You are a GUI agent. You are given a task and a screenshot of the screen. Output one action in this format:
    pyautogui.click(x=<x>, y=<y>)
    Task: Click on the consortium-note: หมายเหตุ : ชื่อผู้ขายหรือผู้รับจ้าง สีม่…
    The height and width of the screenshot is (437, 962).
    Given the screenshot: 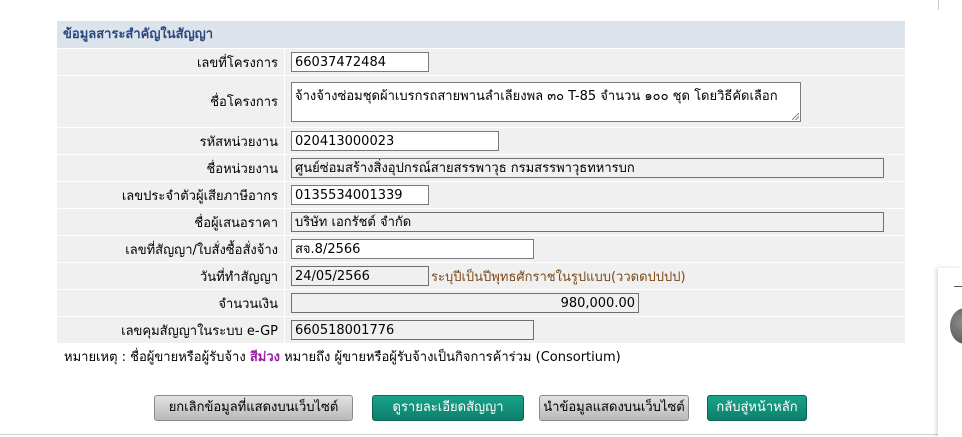 What is the action you would take?
    pyautogui.click(x=342, y=356)
    